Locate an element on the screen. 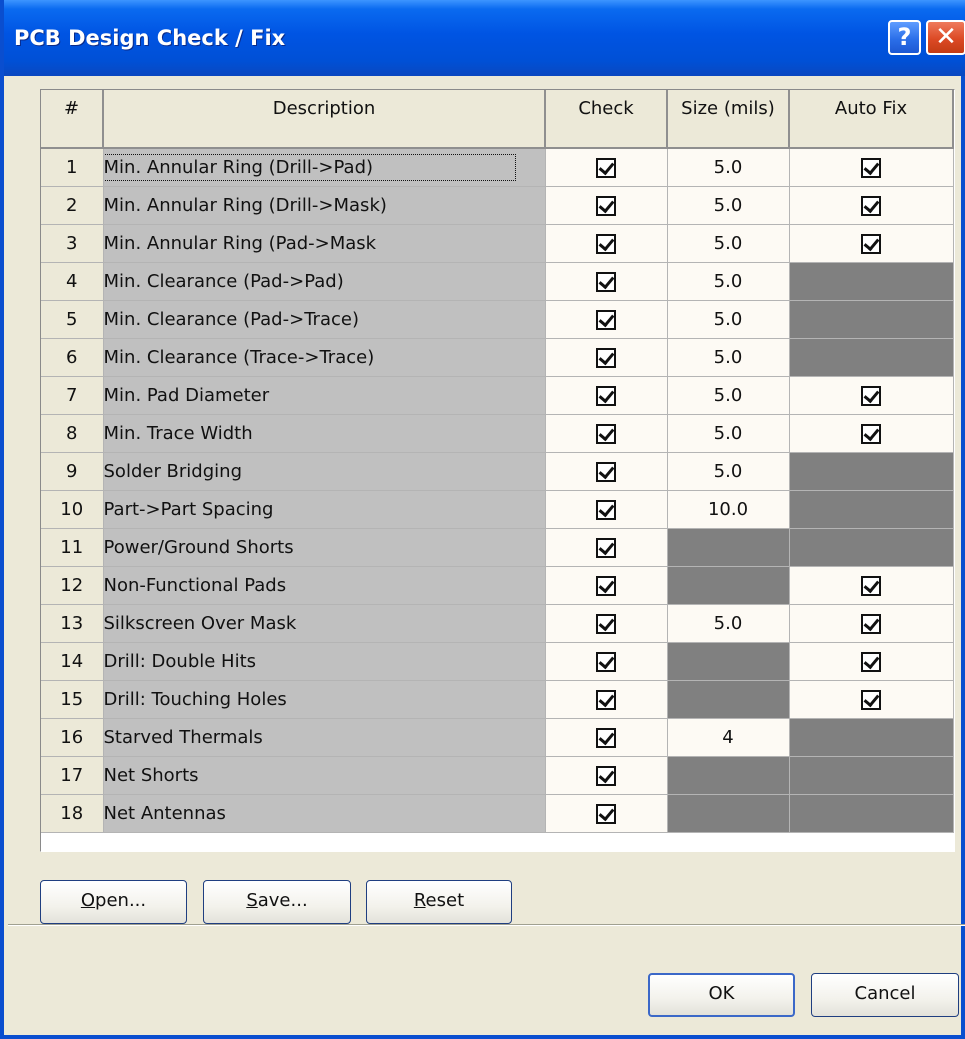 The height and width of the screenshot is (1039, 965). table-row: 14 Drill: Double Hits is located at coordinates (497, 661).